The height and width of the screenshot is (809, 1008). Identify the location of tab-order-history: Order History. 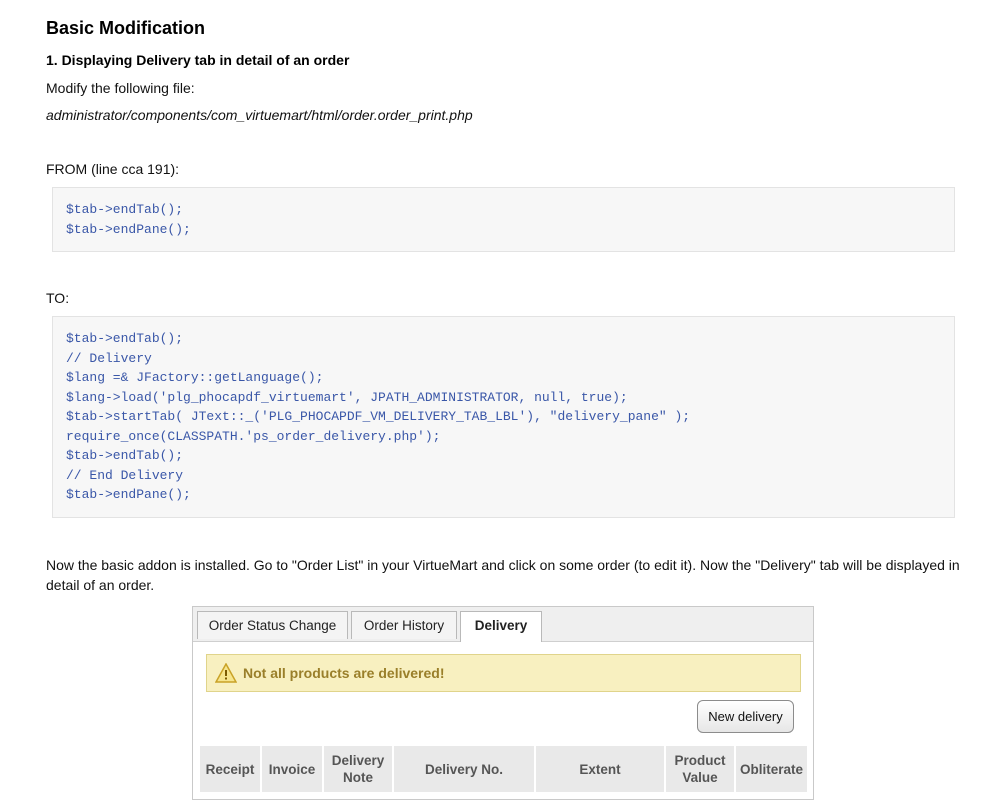
(404, 625).